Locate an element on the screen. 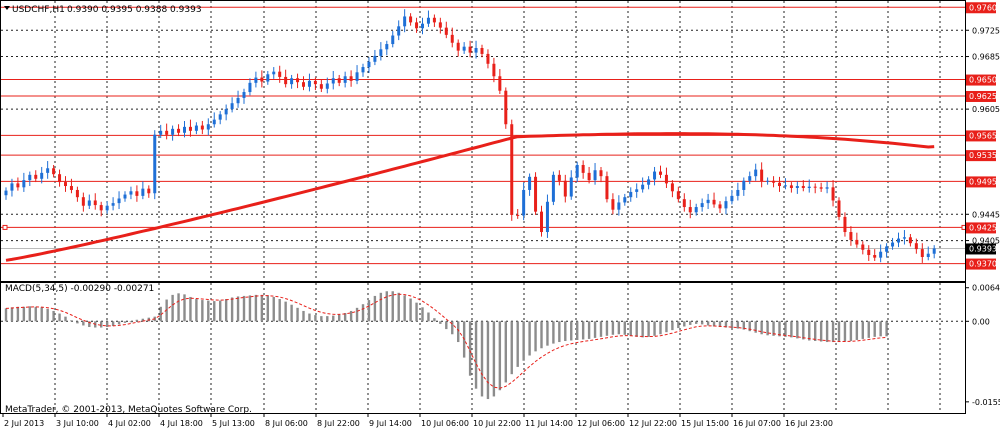  price-axis-label: 0.9725 is located at coordinates (986, 30).